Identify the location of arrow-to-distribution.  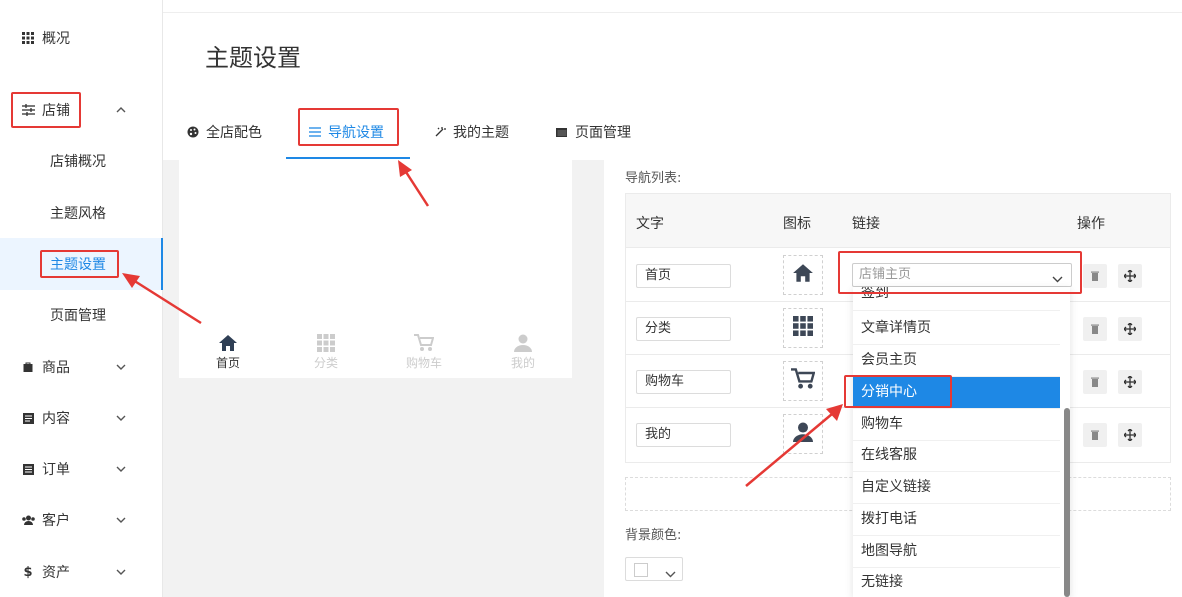
(789, 450).